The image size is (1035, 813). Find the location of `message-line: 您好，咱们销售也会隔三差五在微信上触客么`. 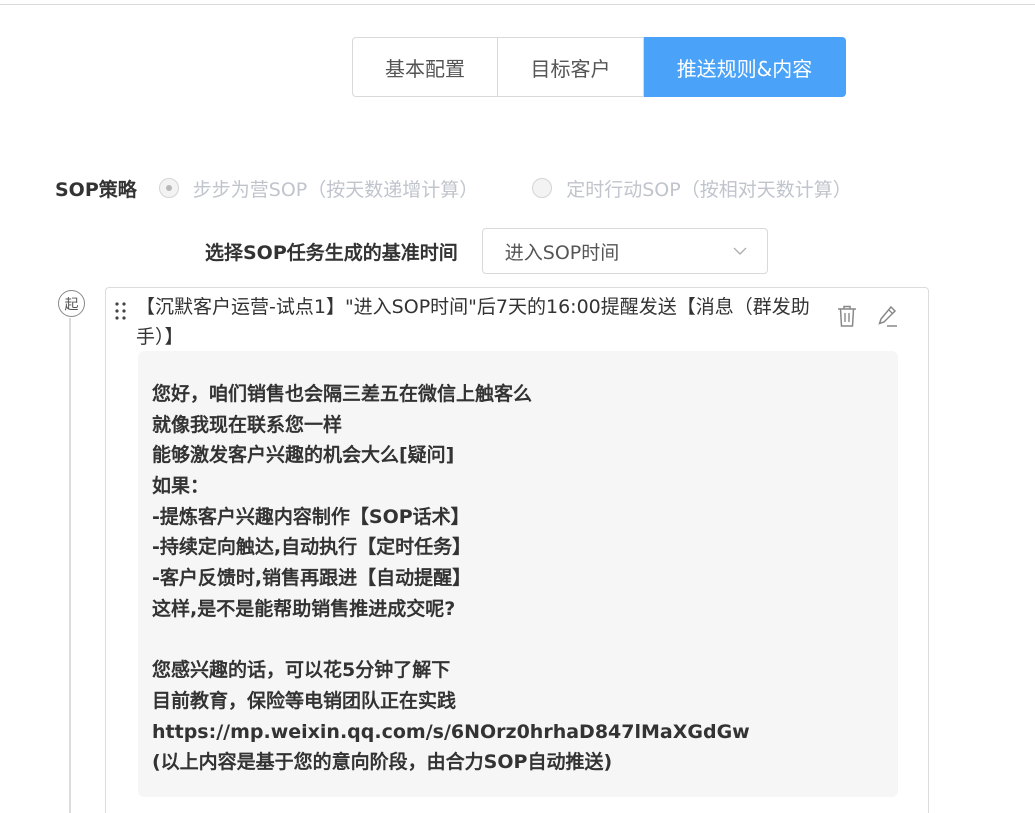

message-line: 您好，咱们销售也会隔三差五在微信上触客么 is located at coordinates (342, 394).